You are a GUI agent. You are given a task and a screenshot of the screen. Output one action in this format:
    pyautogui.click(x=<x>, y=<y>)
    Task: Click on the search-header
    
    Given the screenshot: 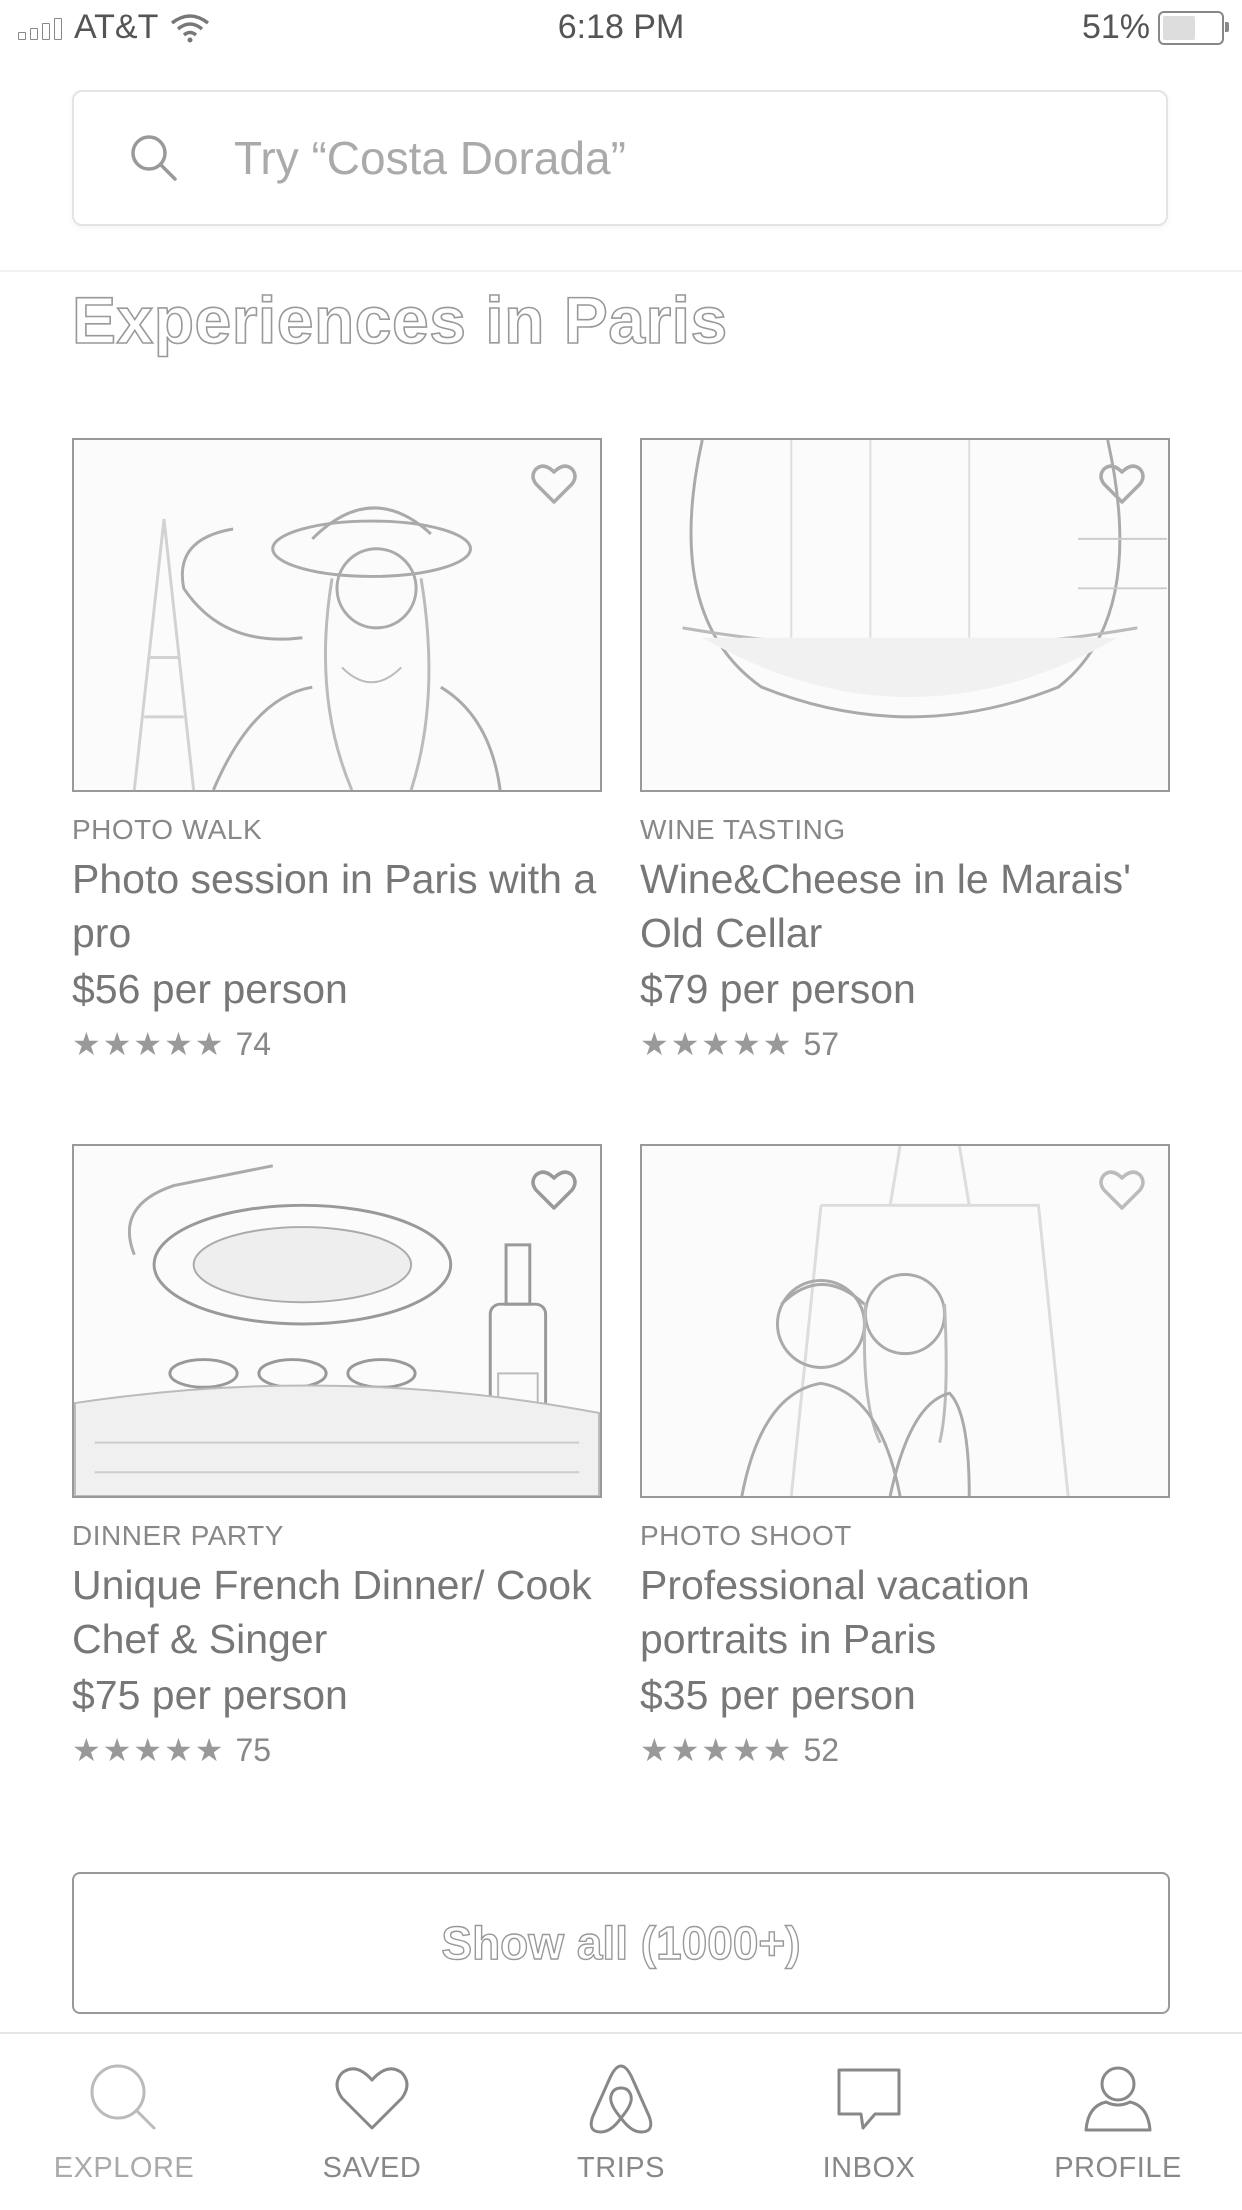 What is the action you would take?
    pyautogui.click(x=621, y=165)
    